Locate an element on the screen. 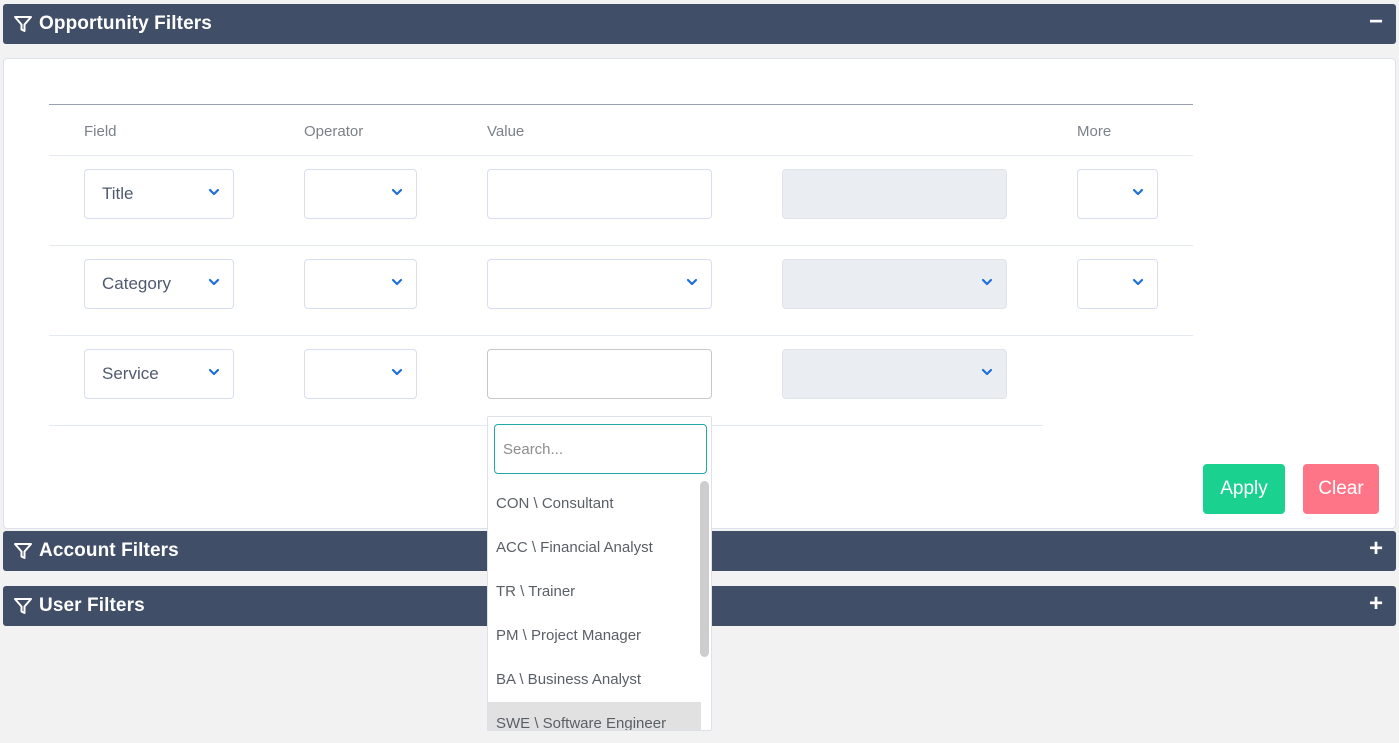  apply-button: Apply is located at coordinates (1244, 489).